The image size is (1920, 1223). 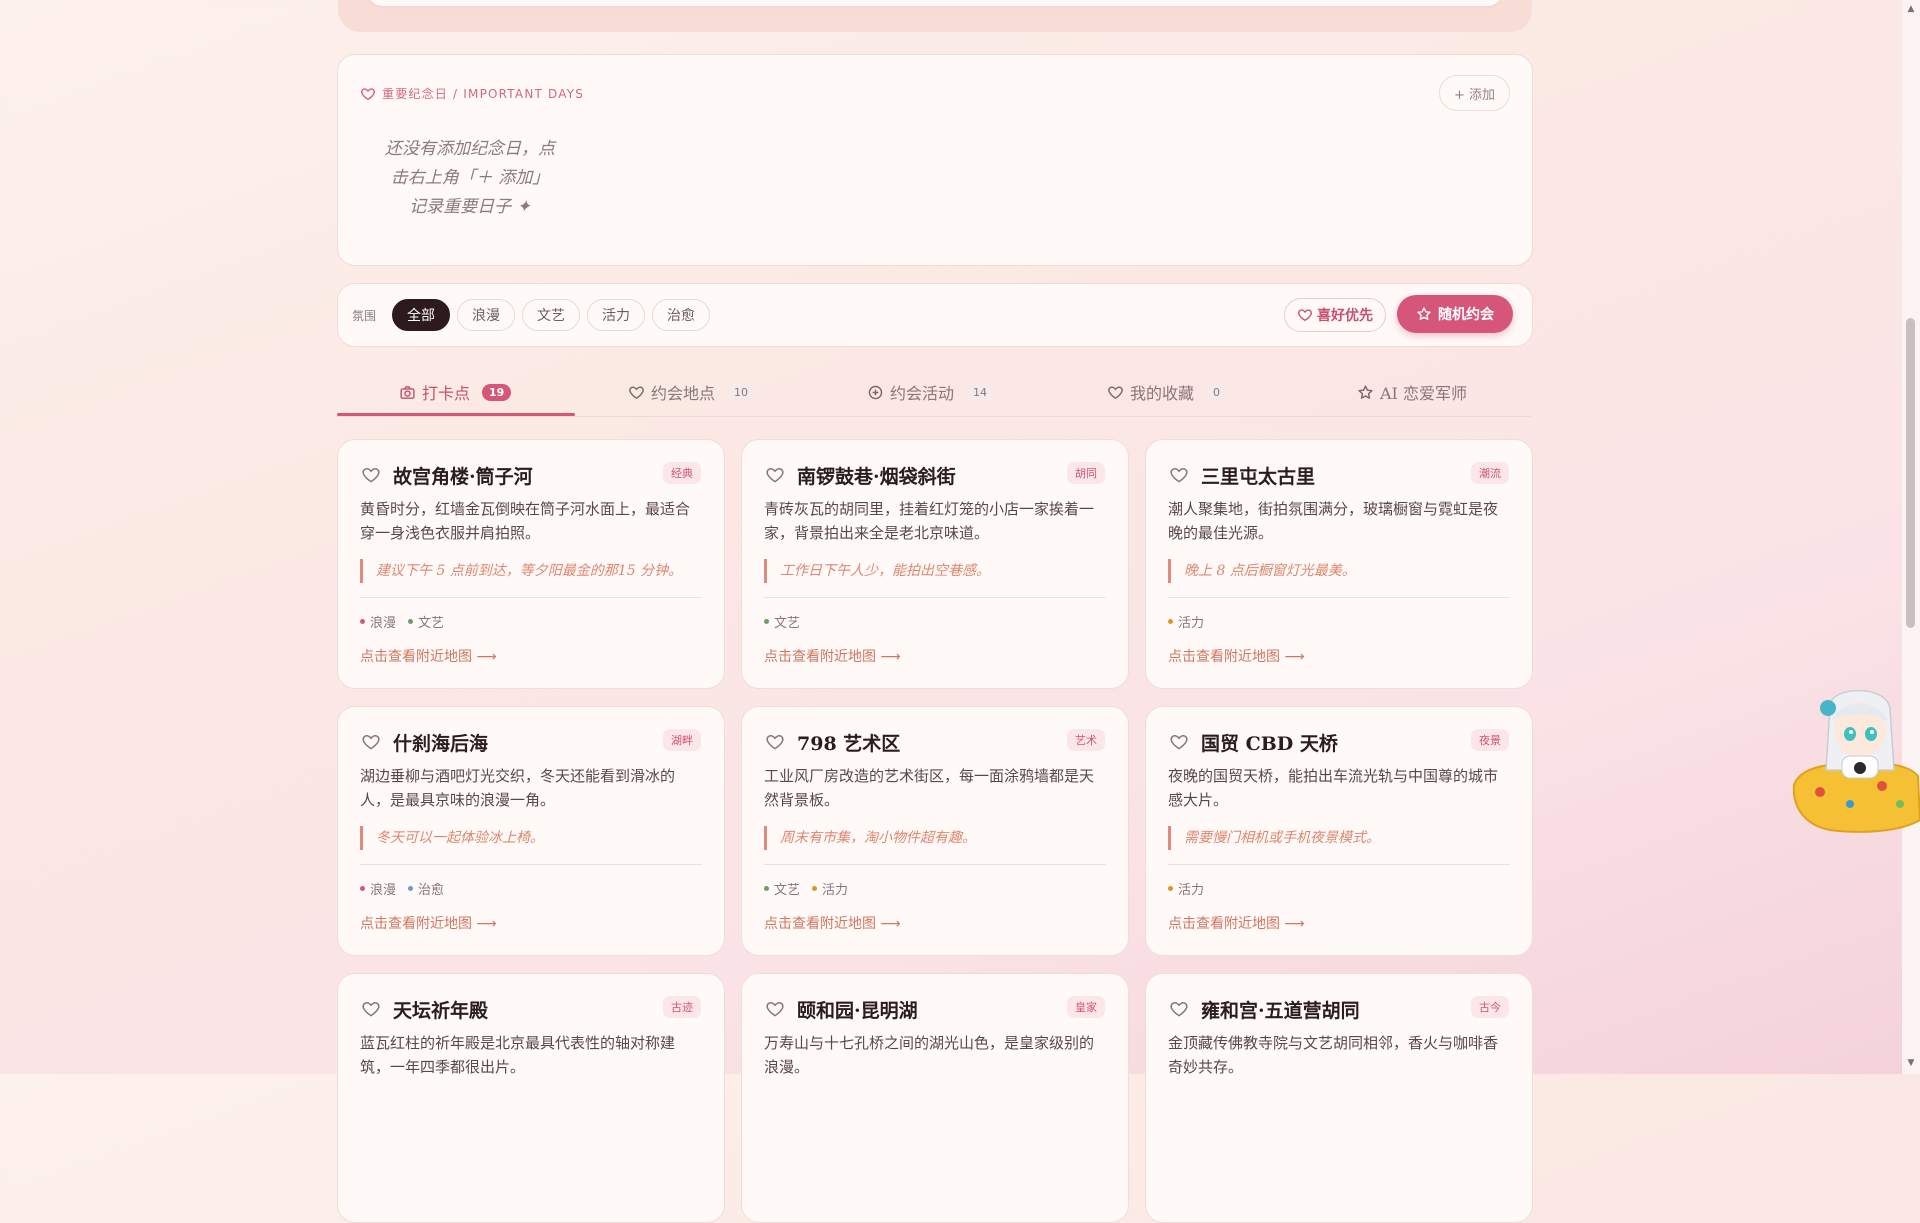 I want to click on favorites-first-label: 喜好优先, so click(x=1345, y=316).